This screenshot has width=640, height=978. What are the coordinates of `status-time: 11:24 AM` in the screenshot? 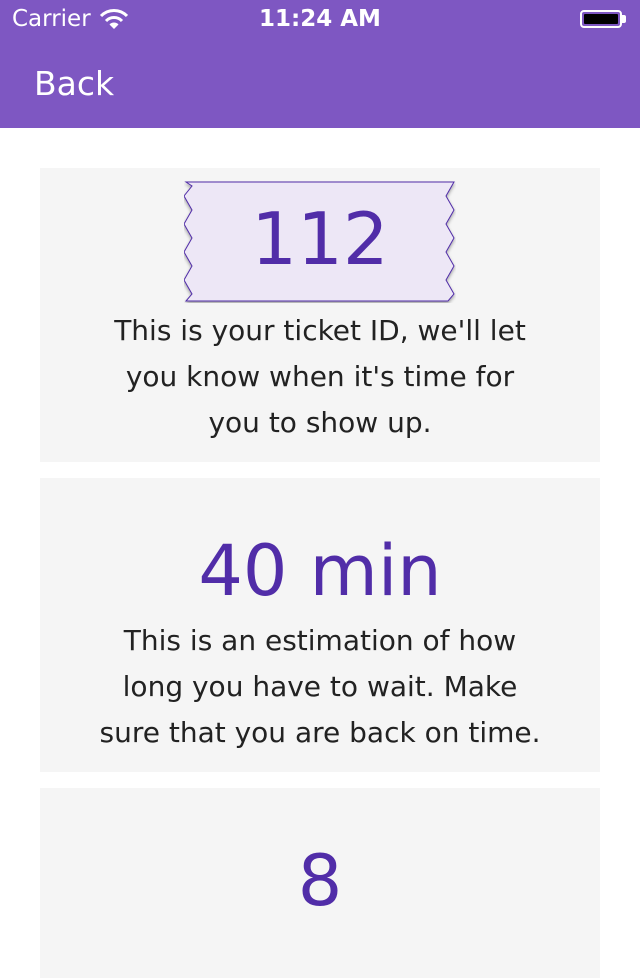 It's located at (320, 19).